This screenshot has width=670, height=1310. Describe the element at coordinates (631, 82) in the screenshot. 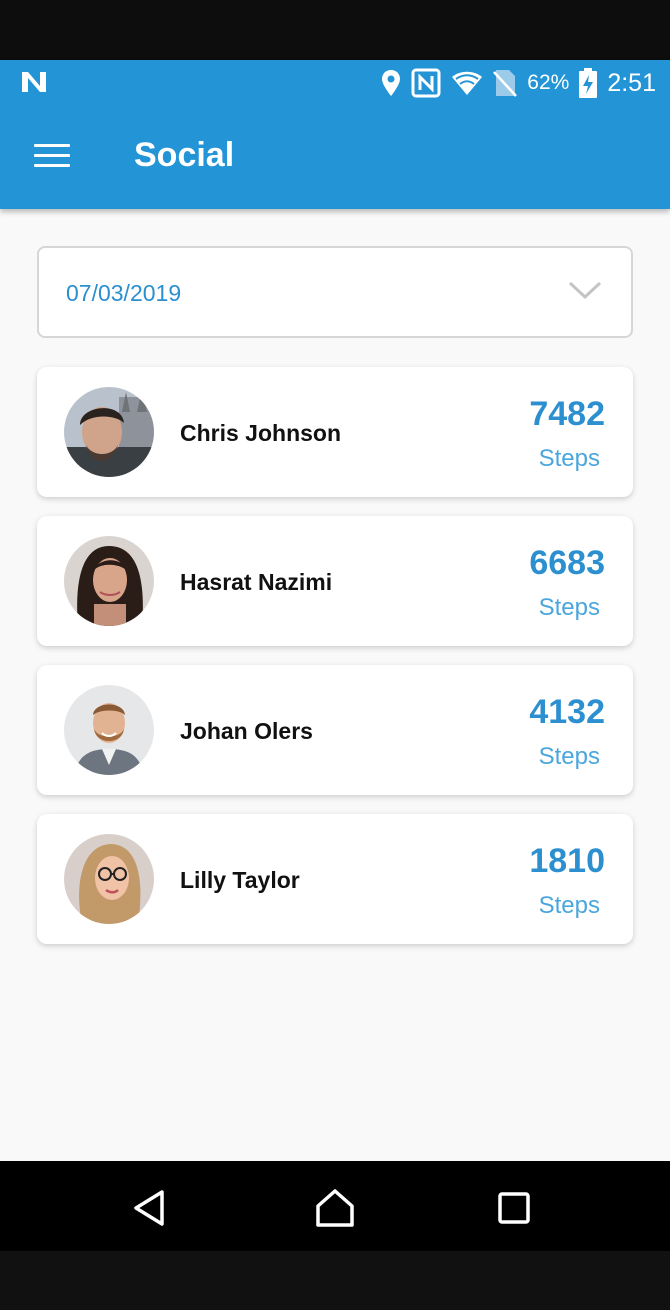

I see `clock: 2:51` at that location.